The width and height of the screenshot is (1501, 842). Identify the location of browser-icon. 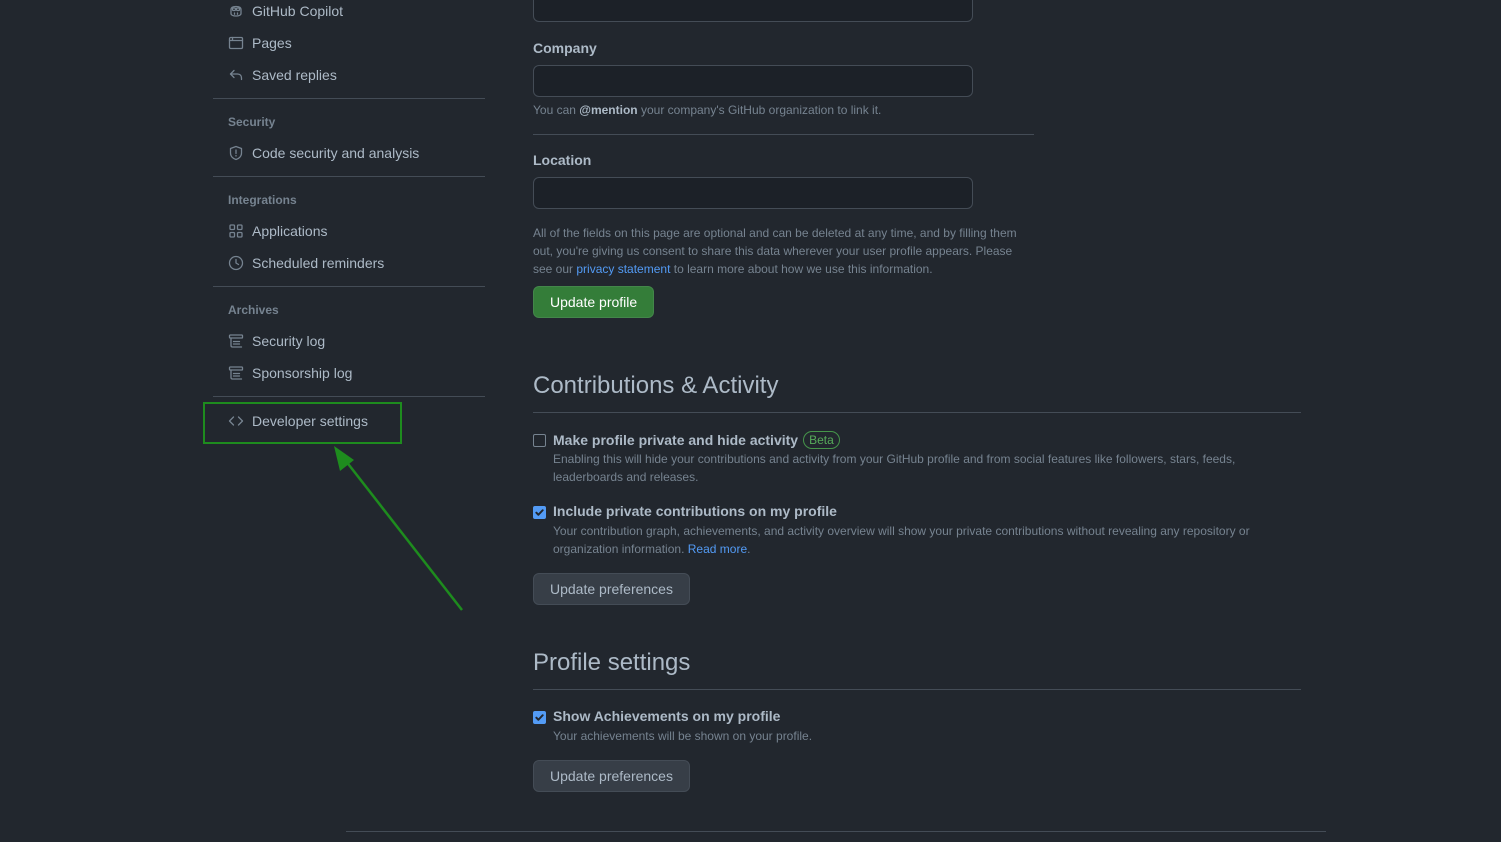
(236, 43).